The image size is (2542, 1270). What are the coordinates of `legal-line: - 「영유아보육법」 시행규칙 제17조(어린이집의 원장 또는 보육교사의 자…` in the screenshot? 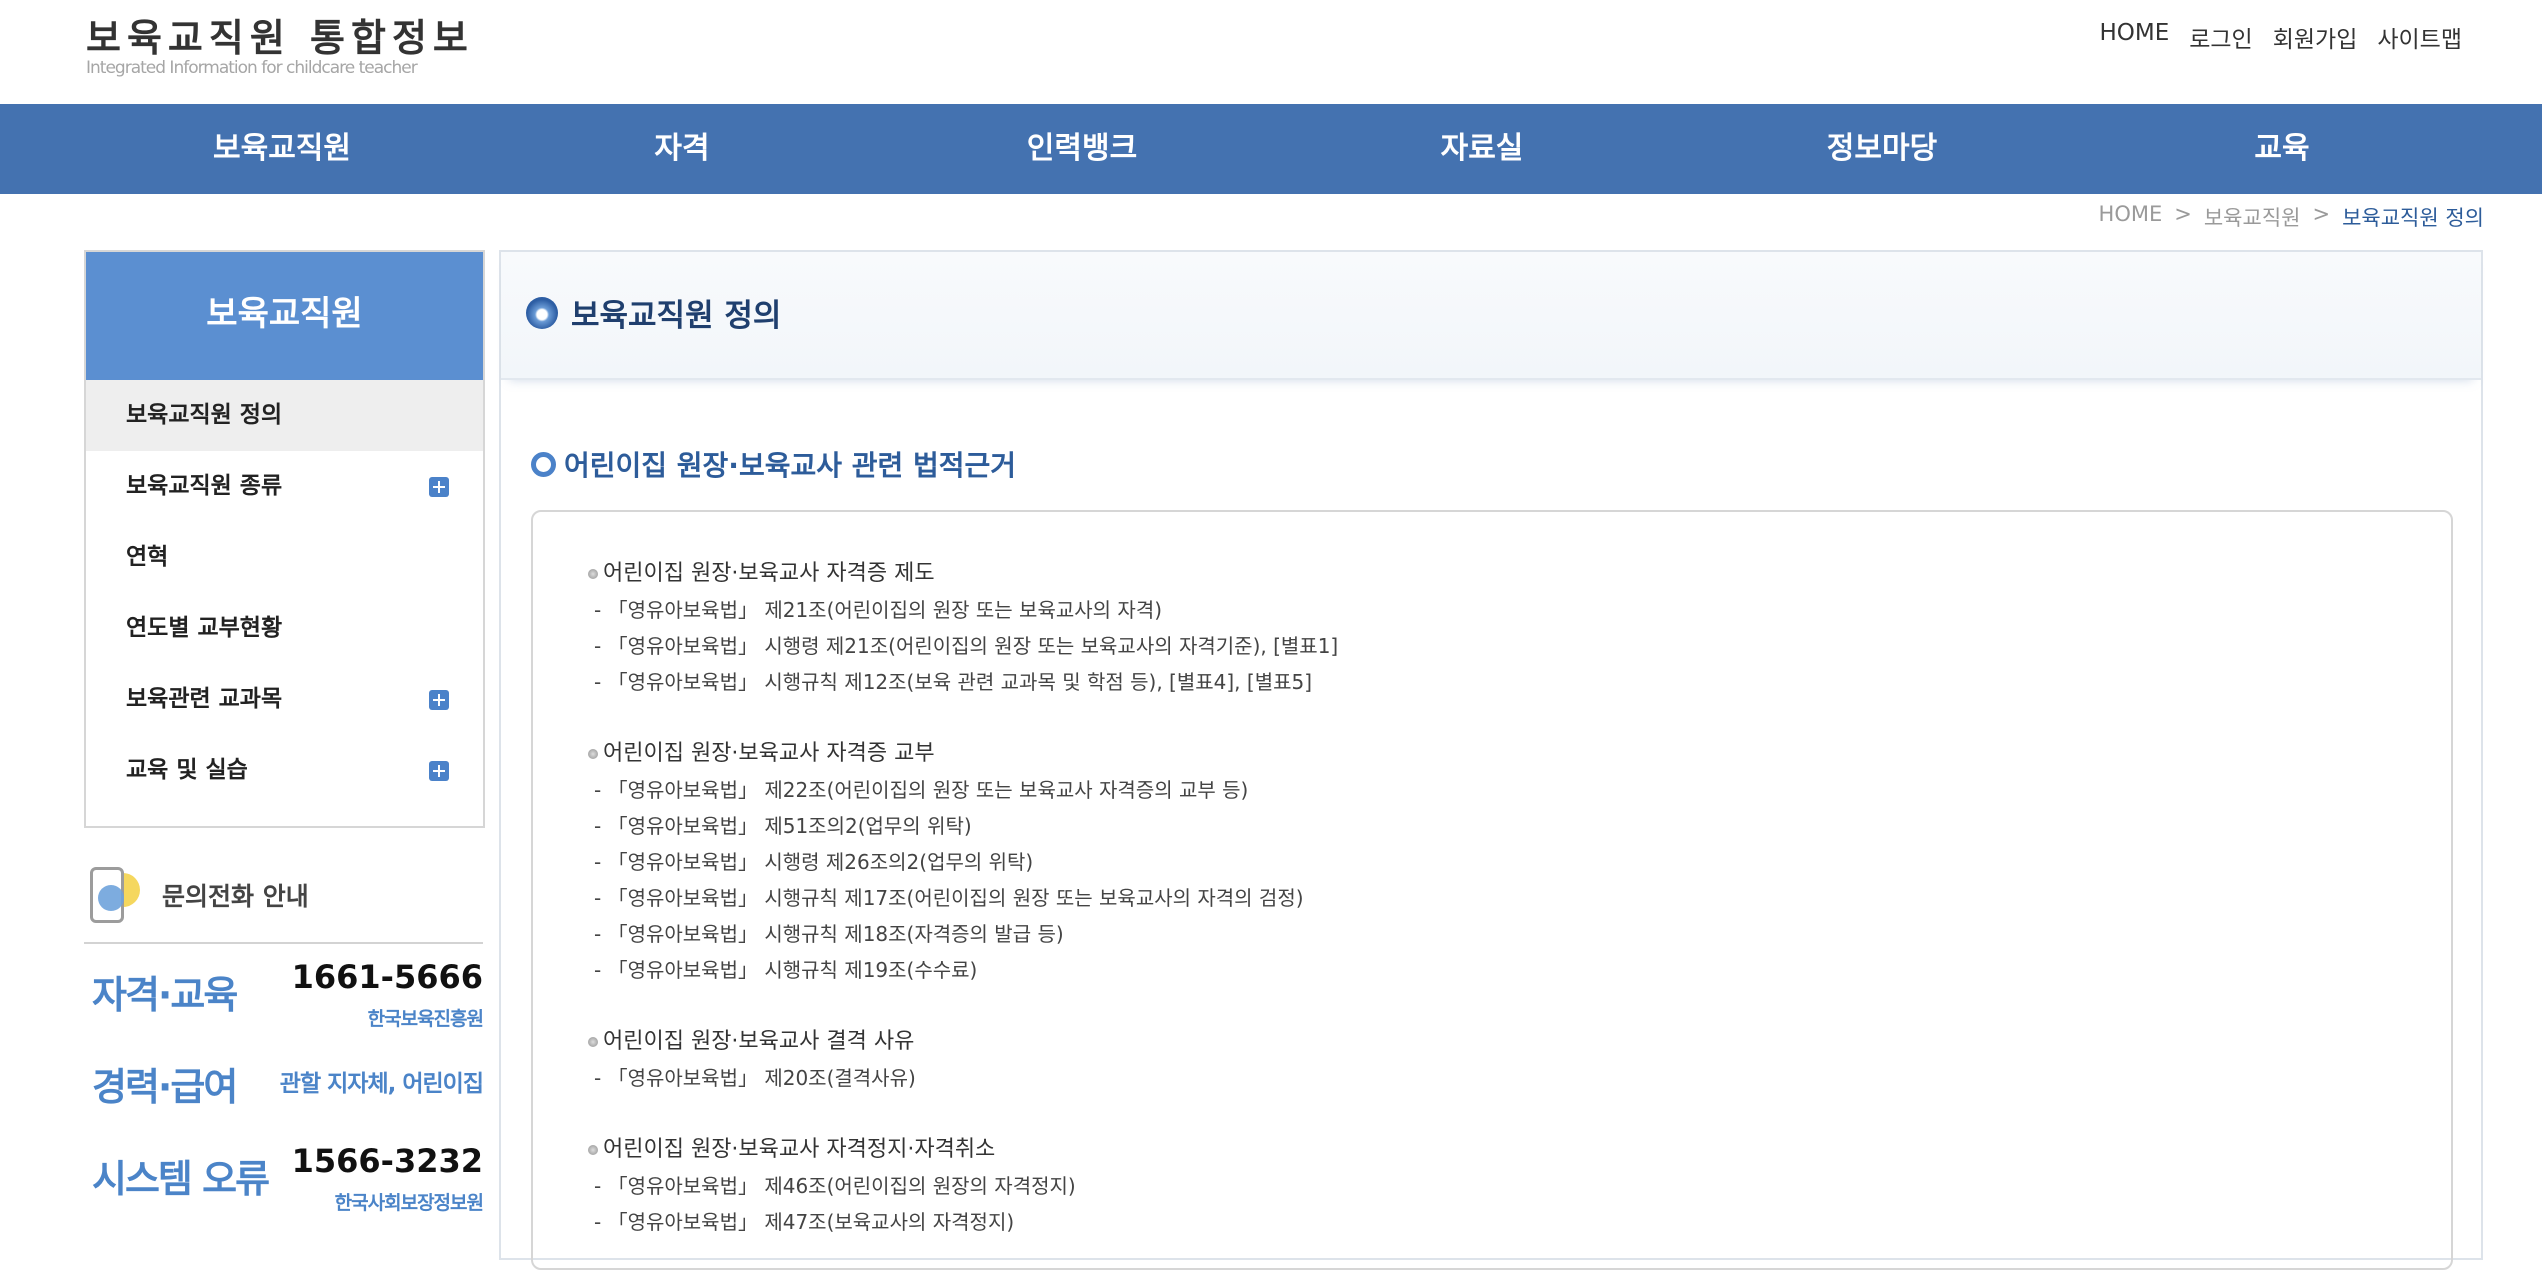 It's located at (949, 898).